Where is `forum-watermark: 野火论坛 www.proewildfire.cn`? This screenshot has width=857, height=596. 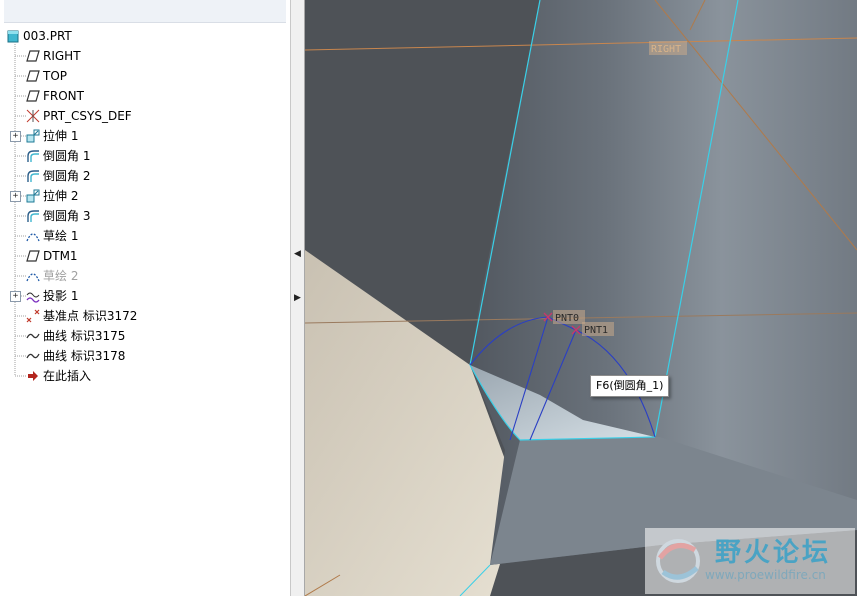 forum-watermark: 野火论坛 www.proewildfire.cn is located at coordinates (750, 561).